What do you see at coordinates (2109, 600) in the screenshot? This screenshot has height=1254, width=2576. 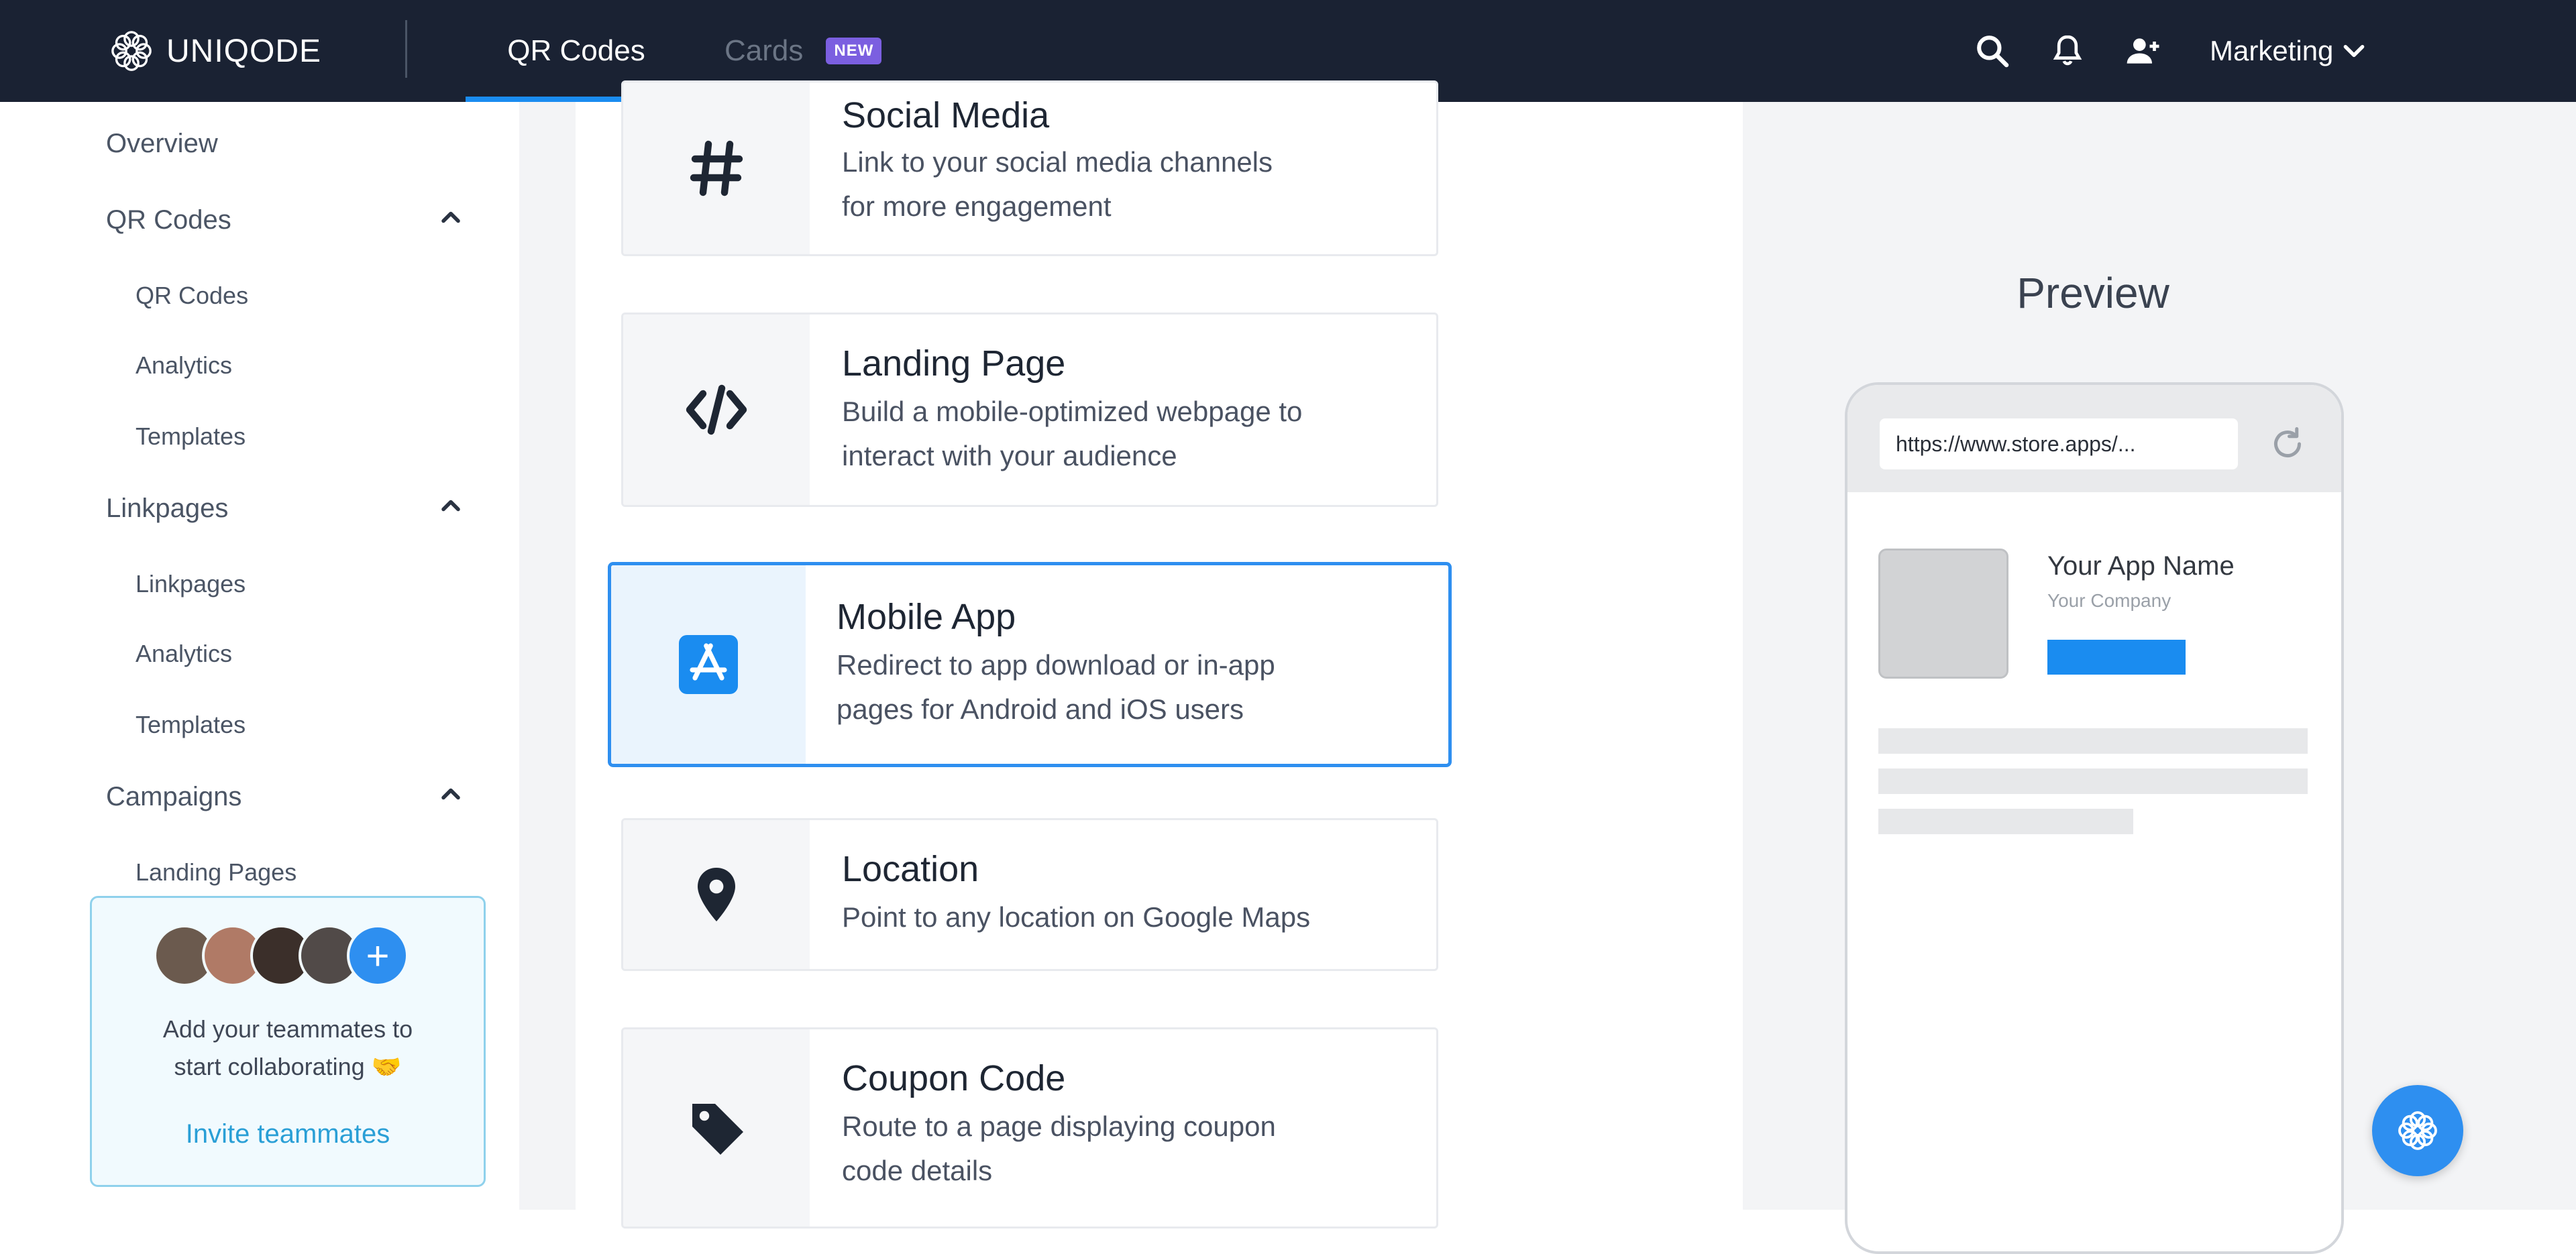 I see `app-company: Your Company` at bounding box center [2109, 600].